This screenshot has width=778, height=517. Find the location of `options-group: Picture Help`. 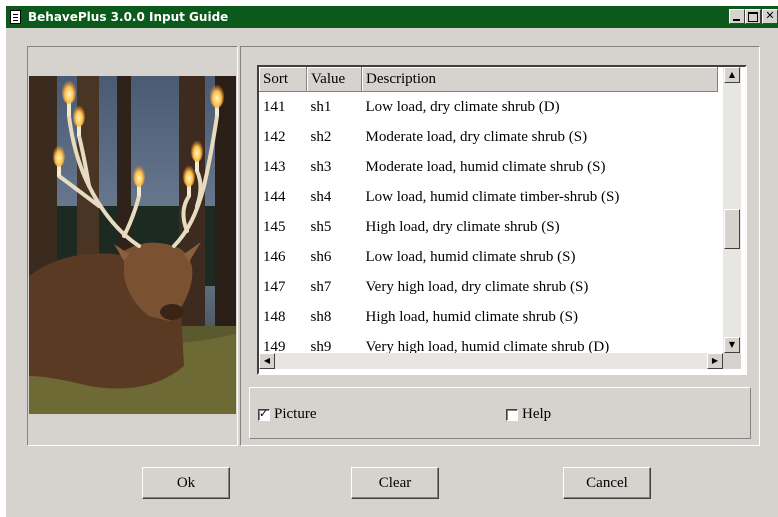

options-group: Picture Help is located at coordinates (500, 413).